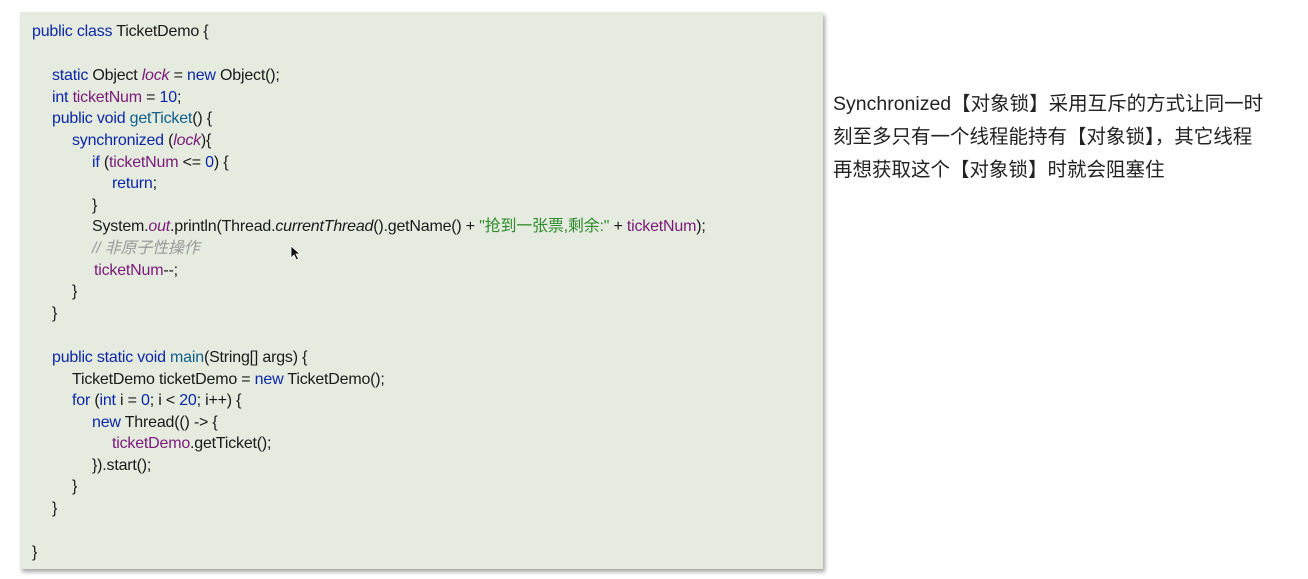  Describe the element at coordinates (132, 184) in the screenshot. I see `keyword: return` at that location.